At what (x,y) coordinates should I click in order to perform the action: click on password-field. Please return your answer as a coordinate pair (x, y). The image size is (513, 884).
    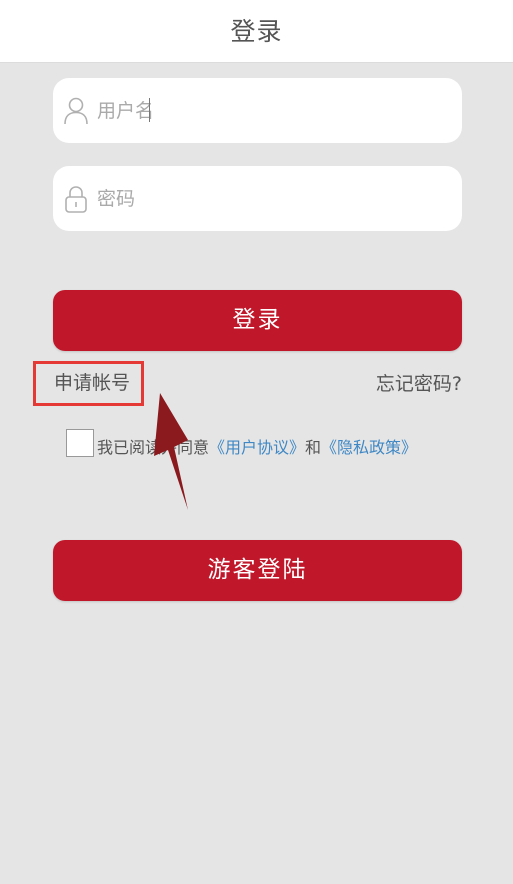
    Looking at the image, I should click on (257, 198).